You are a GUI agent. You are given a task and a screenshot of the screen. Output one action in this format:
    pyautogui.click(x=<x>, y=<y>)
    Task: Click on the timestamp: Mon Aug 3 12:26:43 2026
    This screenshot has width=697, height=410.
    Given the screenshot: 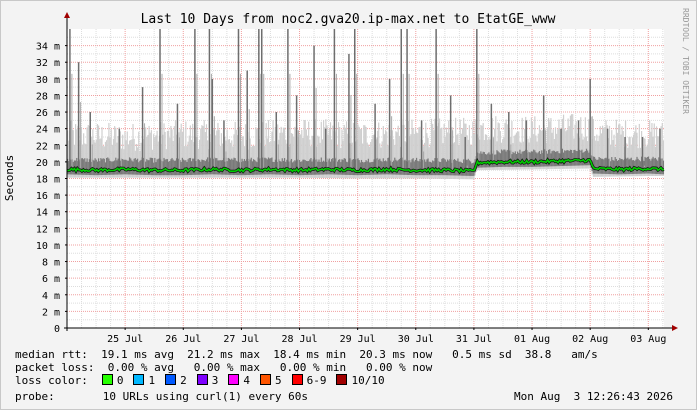 What is the action you would take?
    pyautogui.click(x=593, y=396)
    